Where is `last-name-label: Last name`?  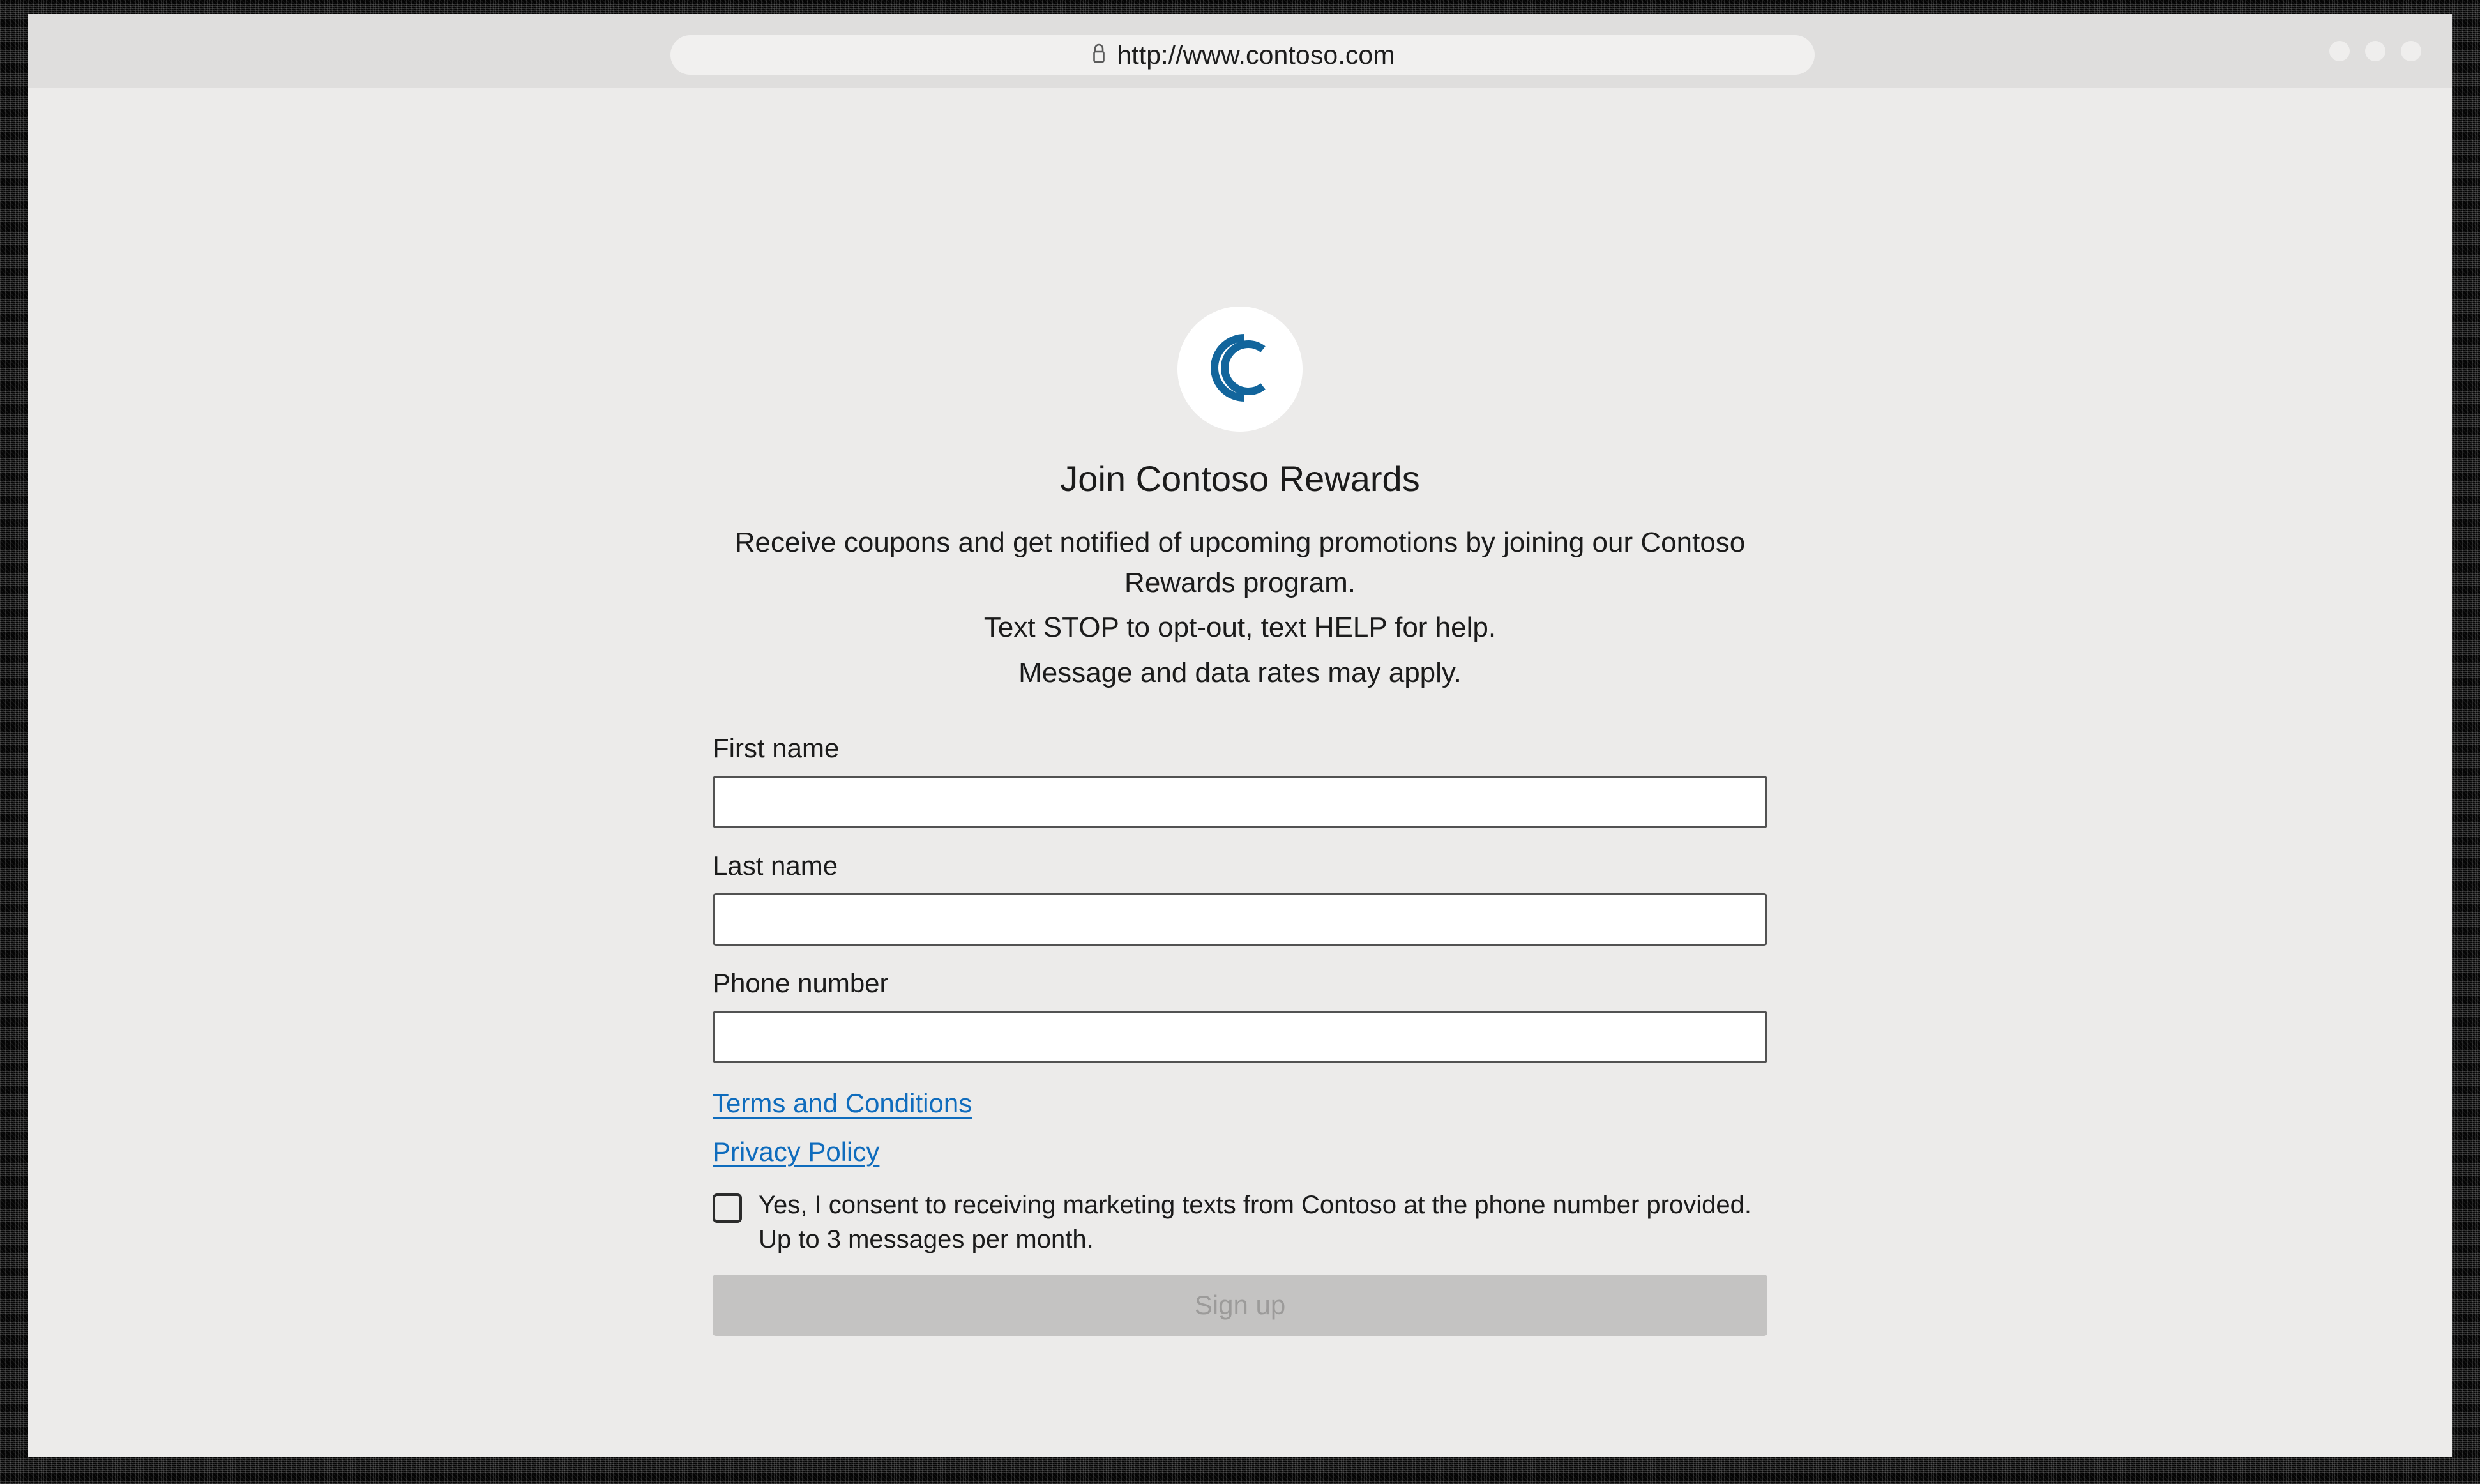
last-name-label: Last name is located at coordinates (776, 866).